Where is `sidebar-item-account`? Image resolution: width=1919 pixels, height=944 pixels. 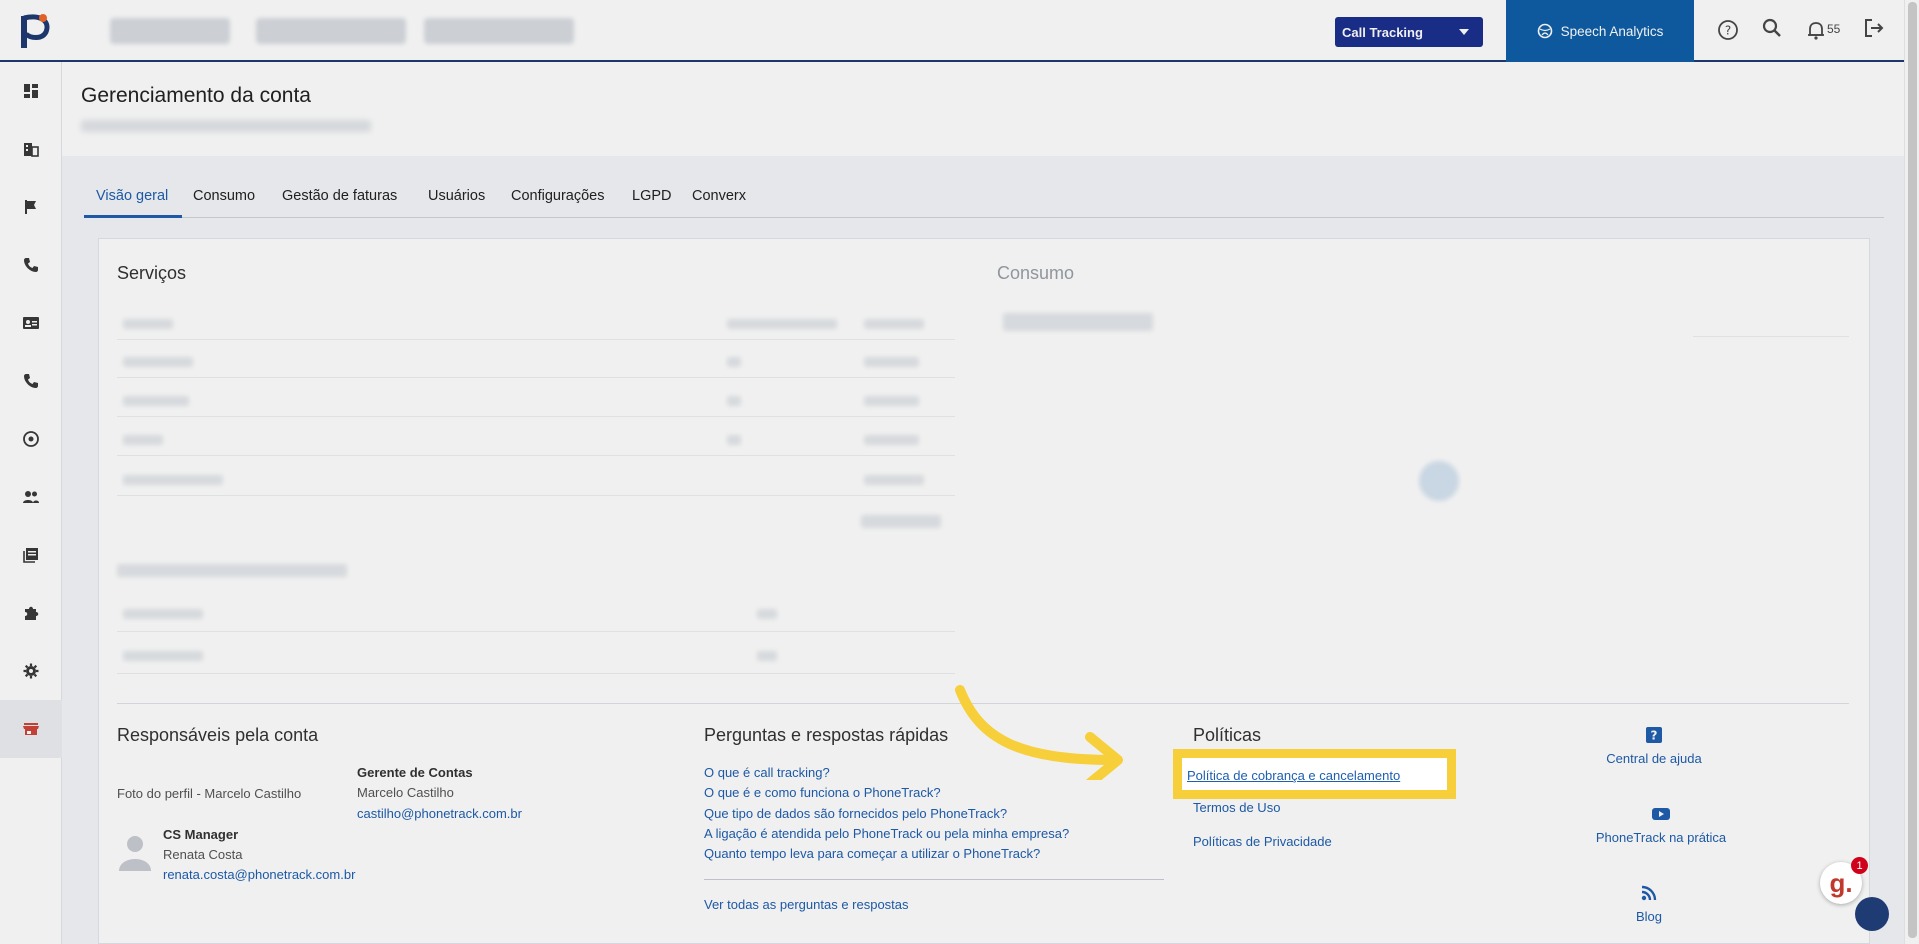
sidebar-item-account is located at coordinates (31, 729).